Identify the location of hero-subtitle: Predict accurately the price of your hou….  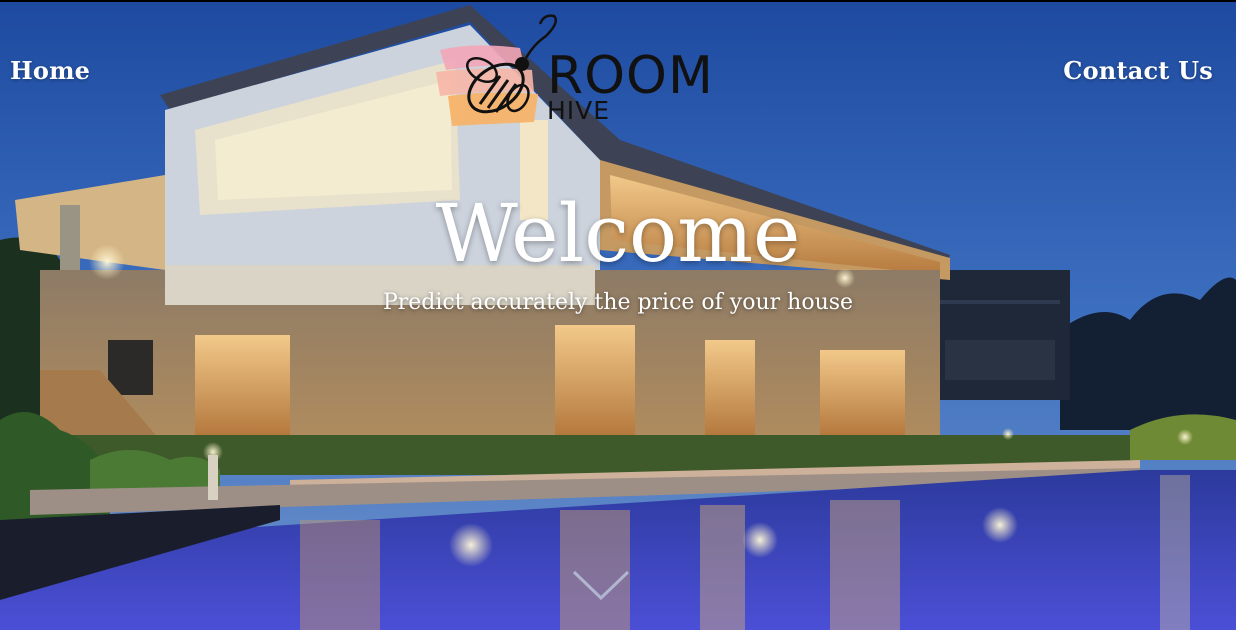
(618, 302).